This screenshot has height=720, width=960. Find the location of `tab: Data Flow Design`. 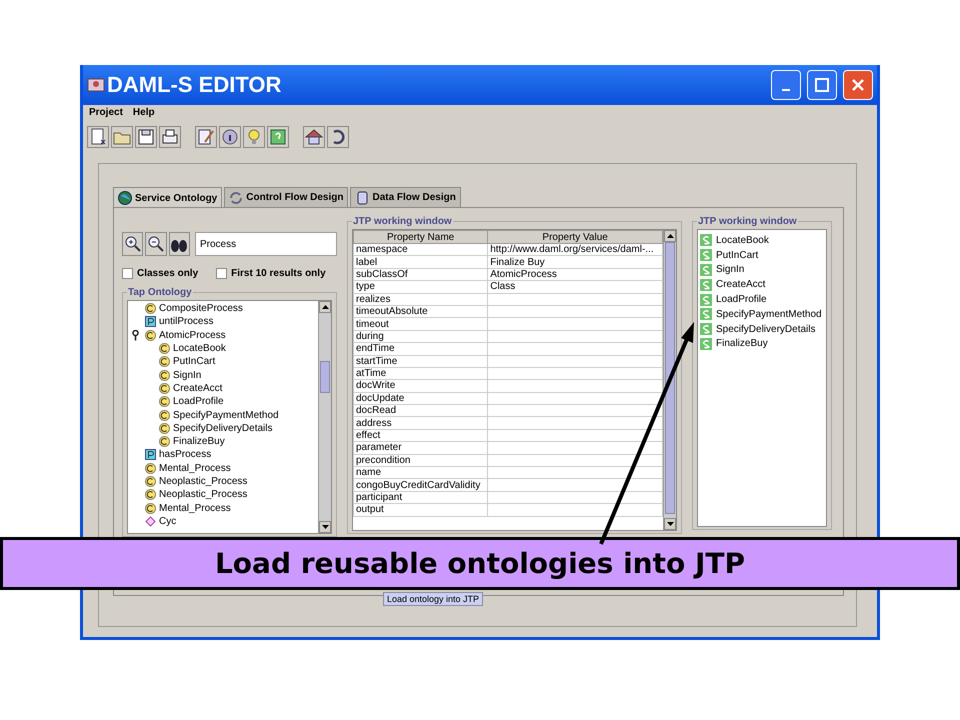

tab: Data Flow Design is located at coordinates (405, 197).